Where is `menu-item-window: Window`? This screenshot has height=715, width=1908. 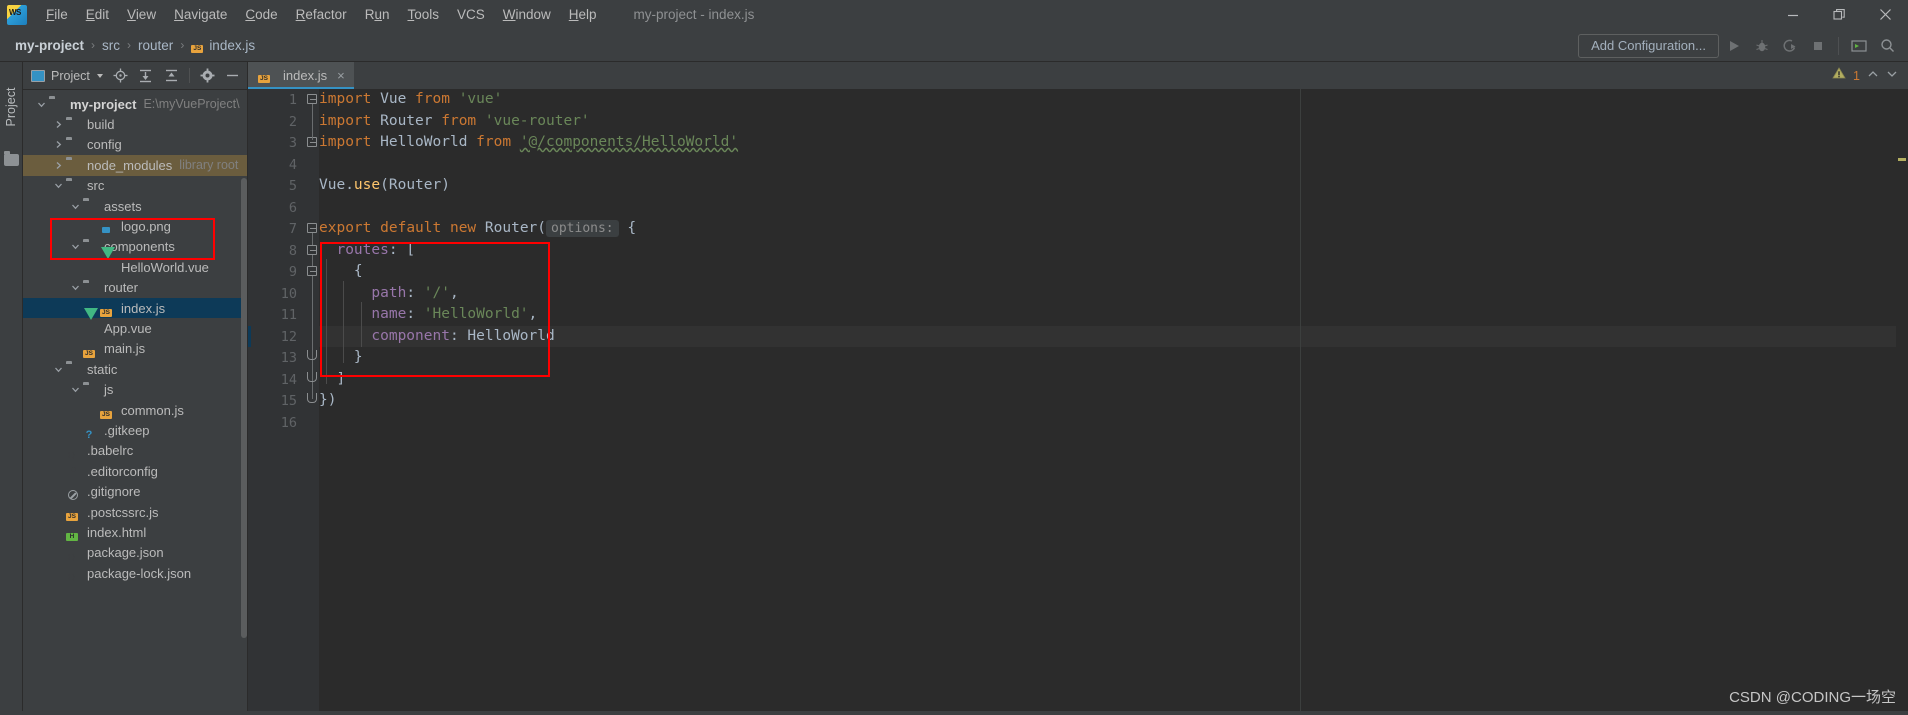 menu-item-window: Window is located at coordinates (527, 14).